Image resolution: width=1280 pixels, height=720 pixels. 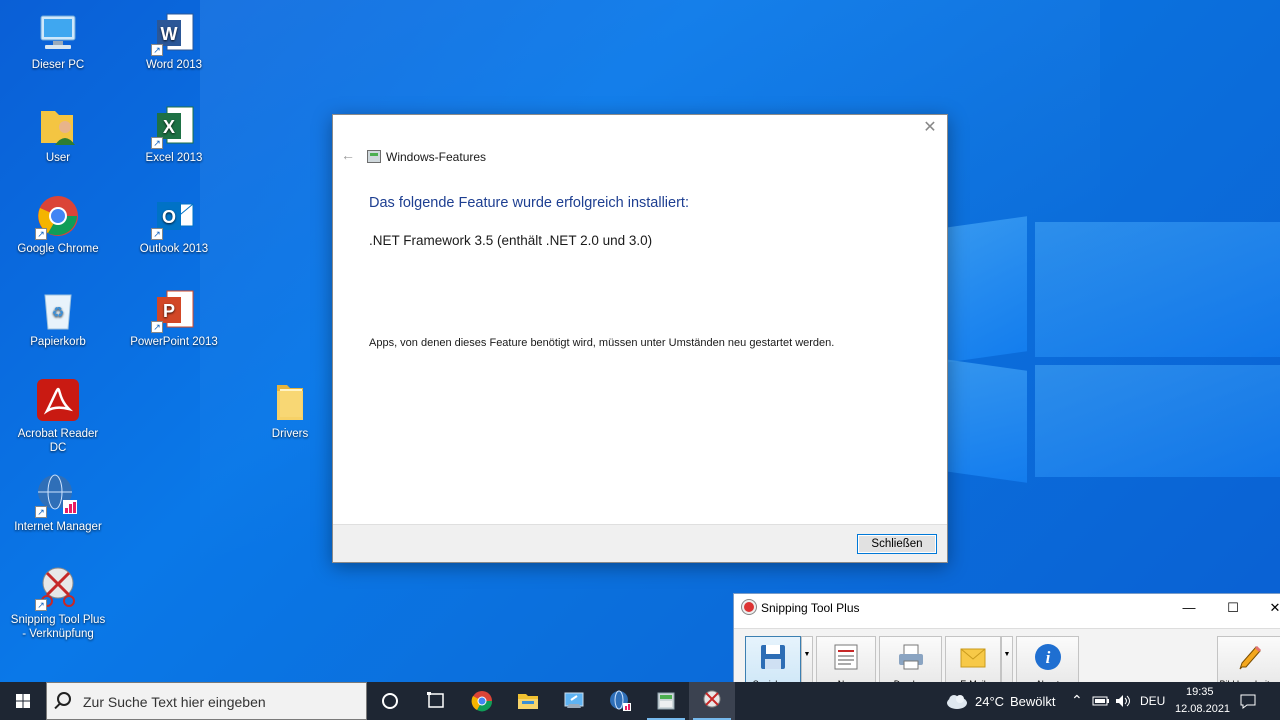 I want to click on desktop-icon-snipping-tool-plus: ↗ Snipping Tool Plus - Verknüpfung, so click(x=58, y=603).